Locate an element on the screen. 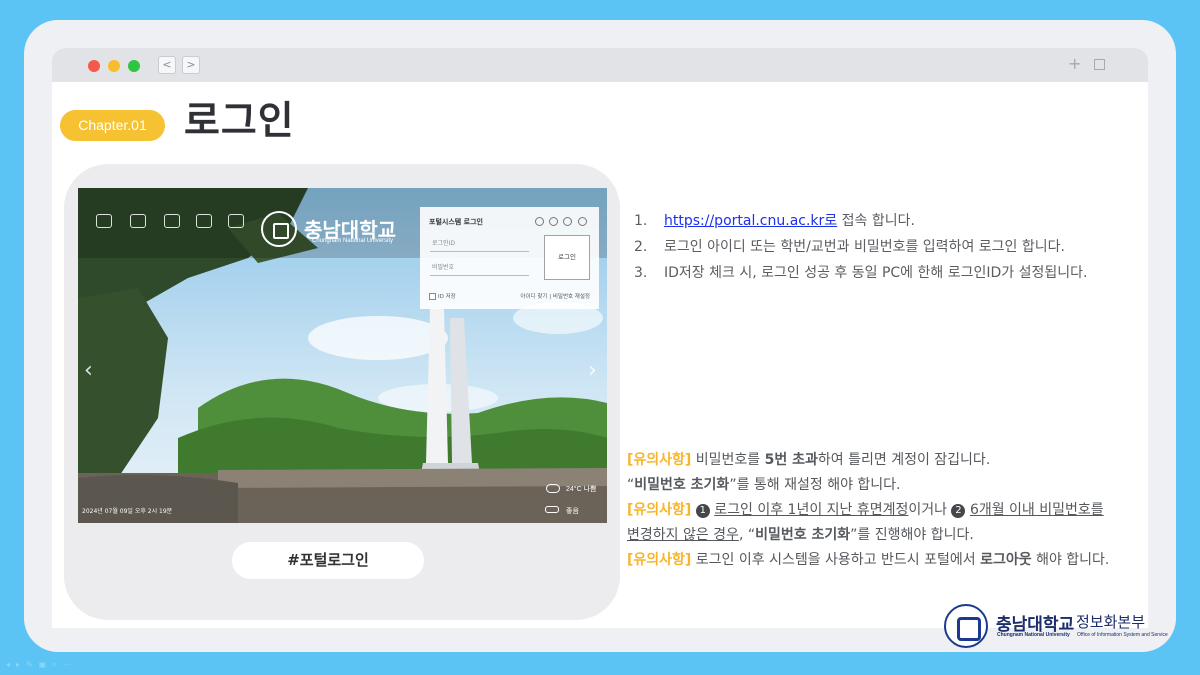  id-save-label: ID 저장 is located at coordinates (447, 297).